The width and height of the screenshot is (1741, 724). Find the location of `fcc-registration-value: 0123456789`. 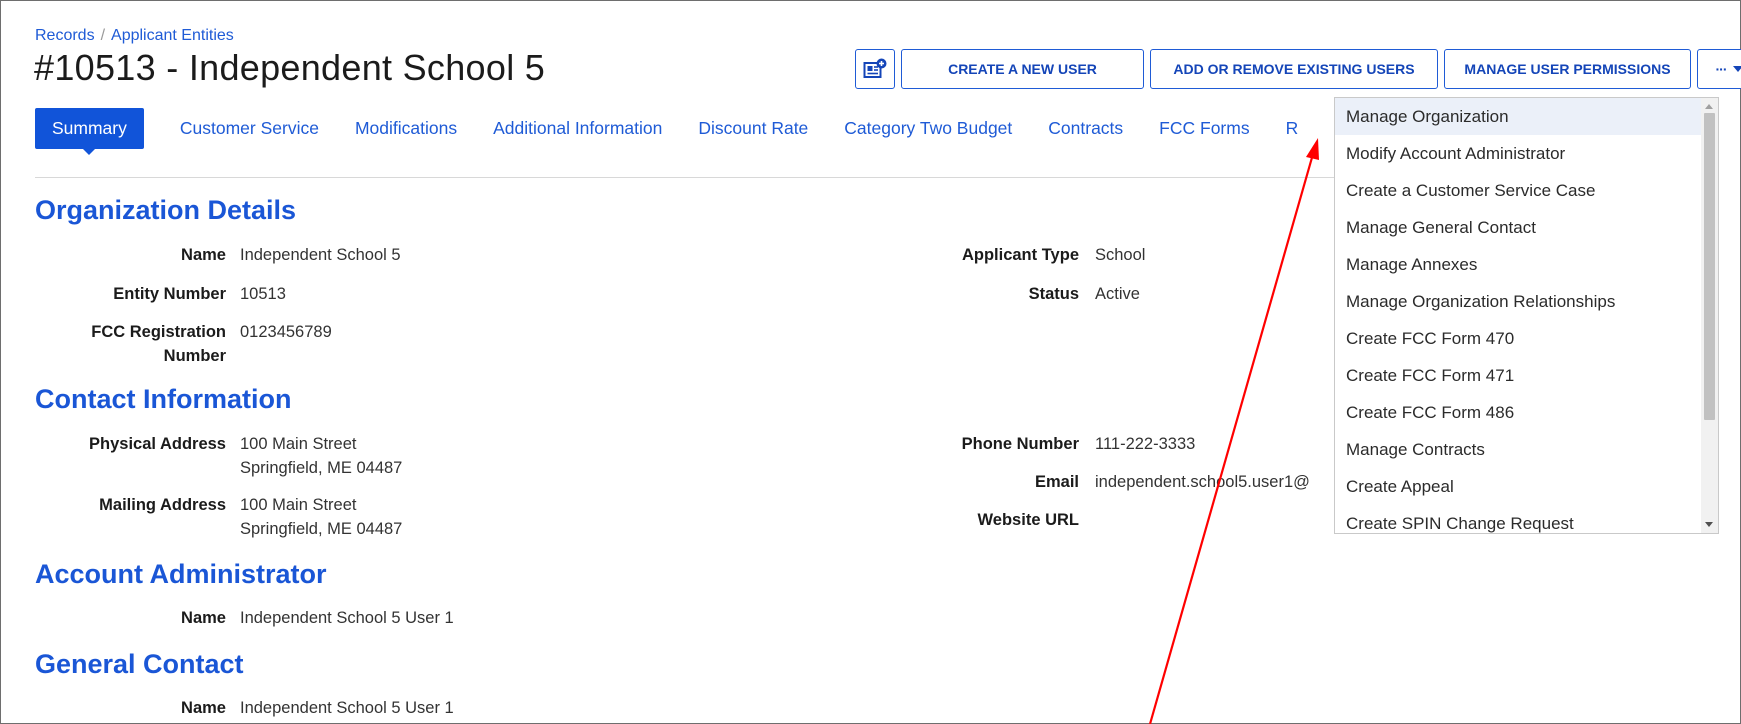

fcc-registration-value: 0123456789 is located at coordinates (286, 332).